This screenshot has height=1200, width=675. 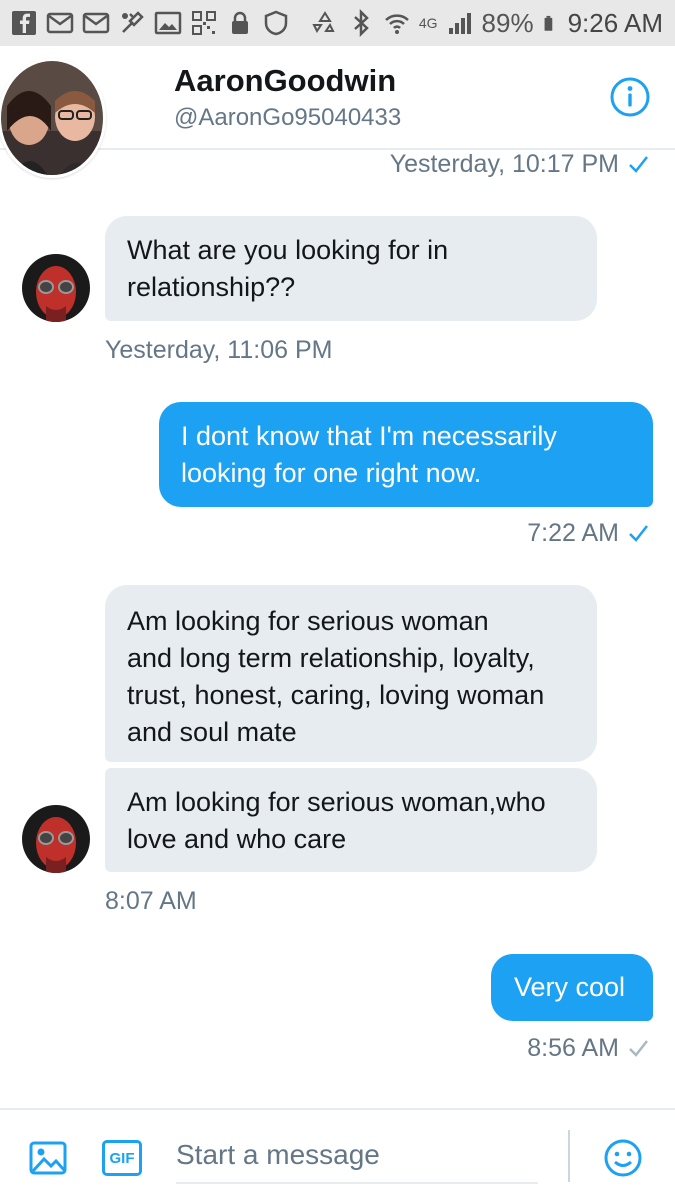 I want to click on message-line: Very cool, so click(x=570, y=987).